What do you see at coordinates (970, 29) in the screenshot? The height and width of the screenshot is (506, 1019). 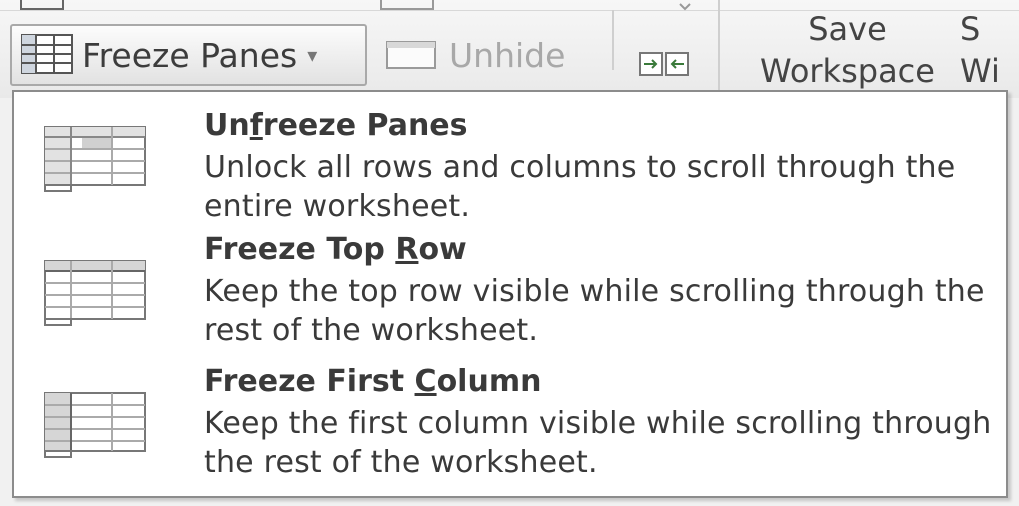 I see `switch-windows-line1: S` at bounding box center [970, 29].